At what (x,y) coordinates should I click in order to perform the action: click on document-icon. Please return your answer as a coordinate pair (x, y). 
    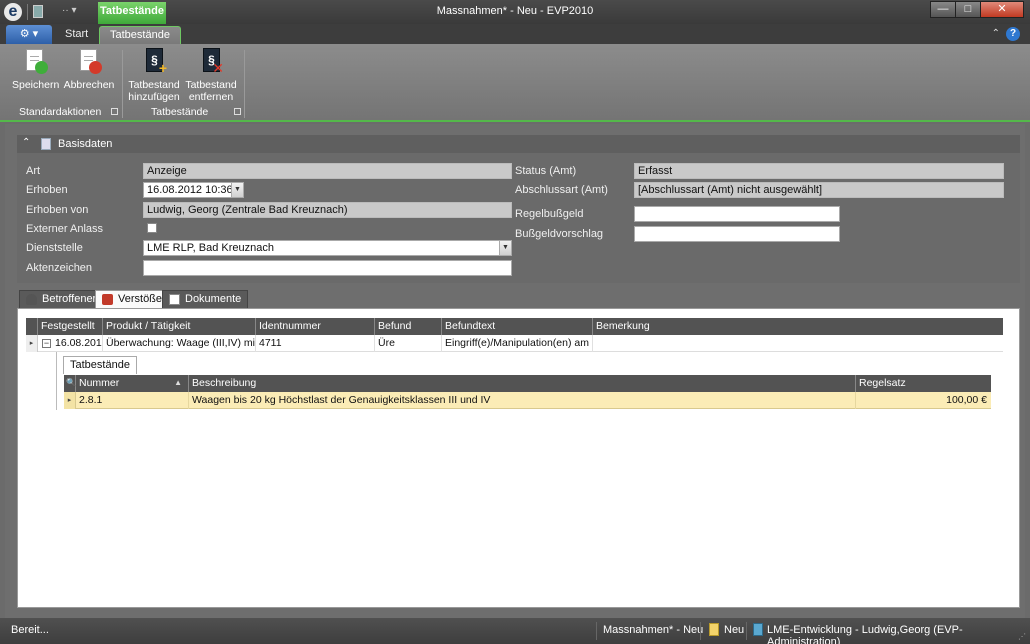
    Looking at the image, I should click on (174, 299).